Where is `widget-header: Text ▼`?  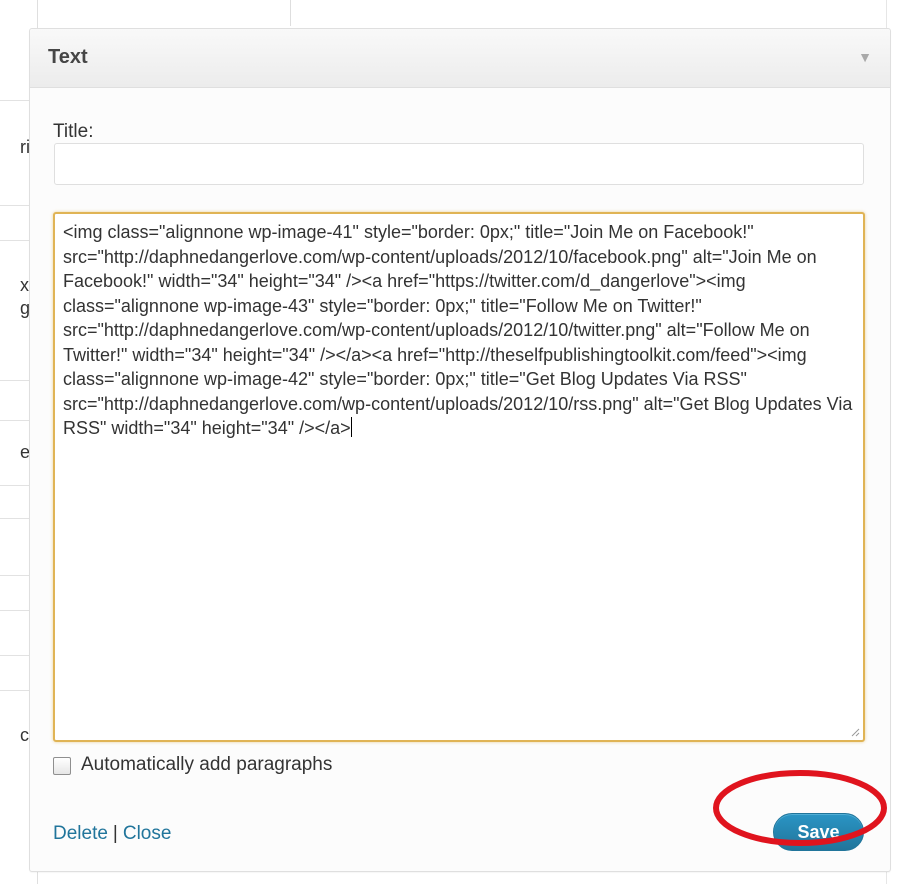 widget-header: Text ▼ is located at coordinates (460, 58).